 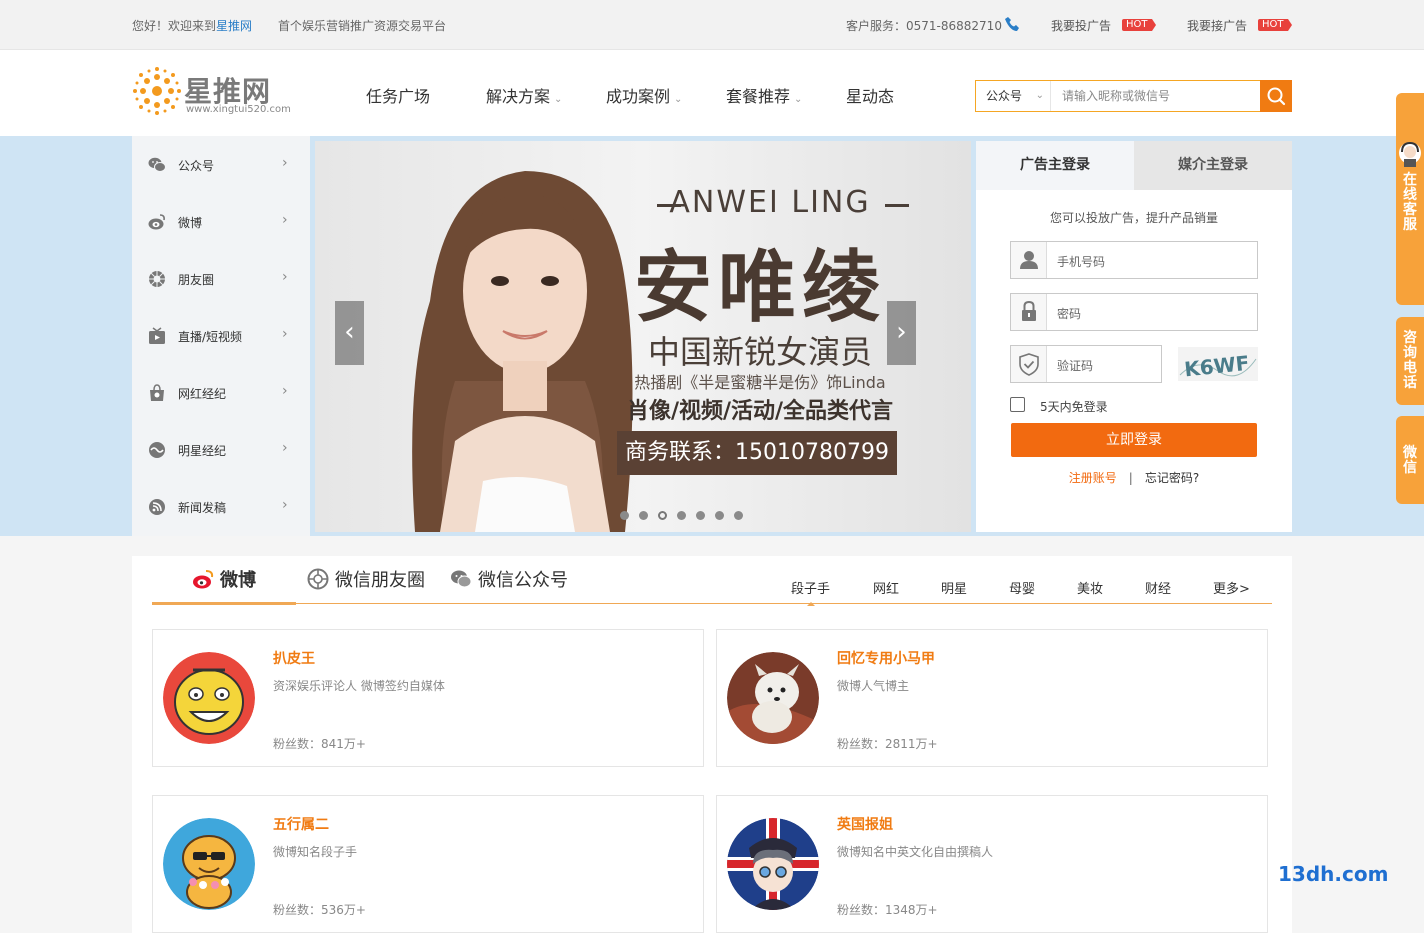 What do you see at coordinates (518, 96) in the screenshot?
I see `nav-label: 解决方案` at bounding box center [518, 96].